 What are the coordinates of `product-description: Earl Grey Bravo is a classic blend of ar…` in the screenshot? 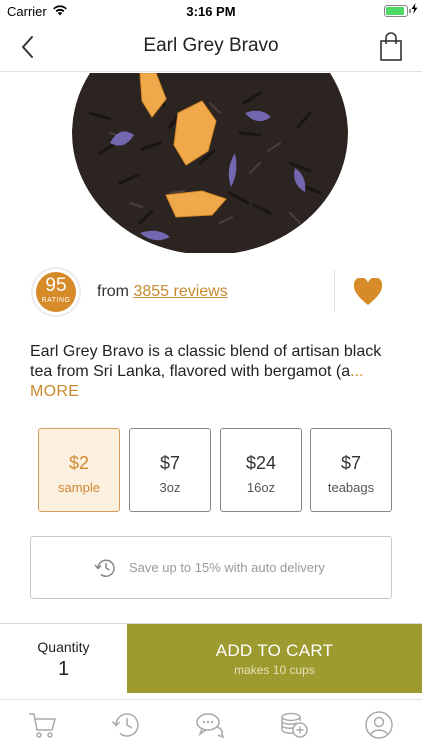 It's located at (213, 362).